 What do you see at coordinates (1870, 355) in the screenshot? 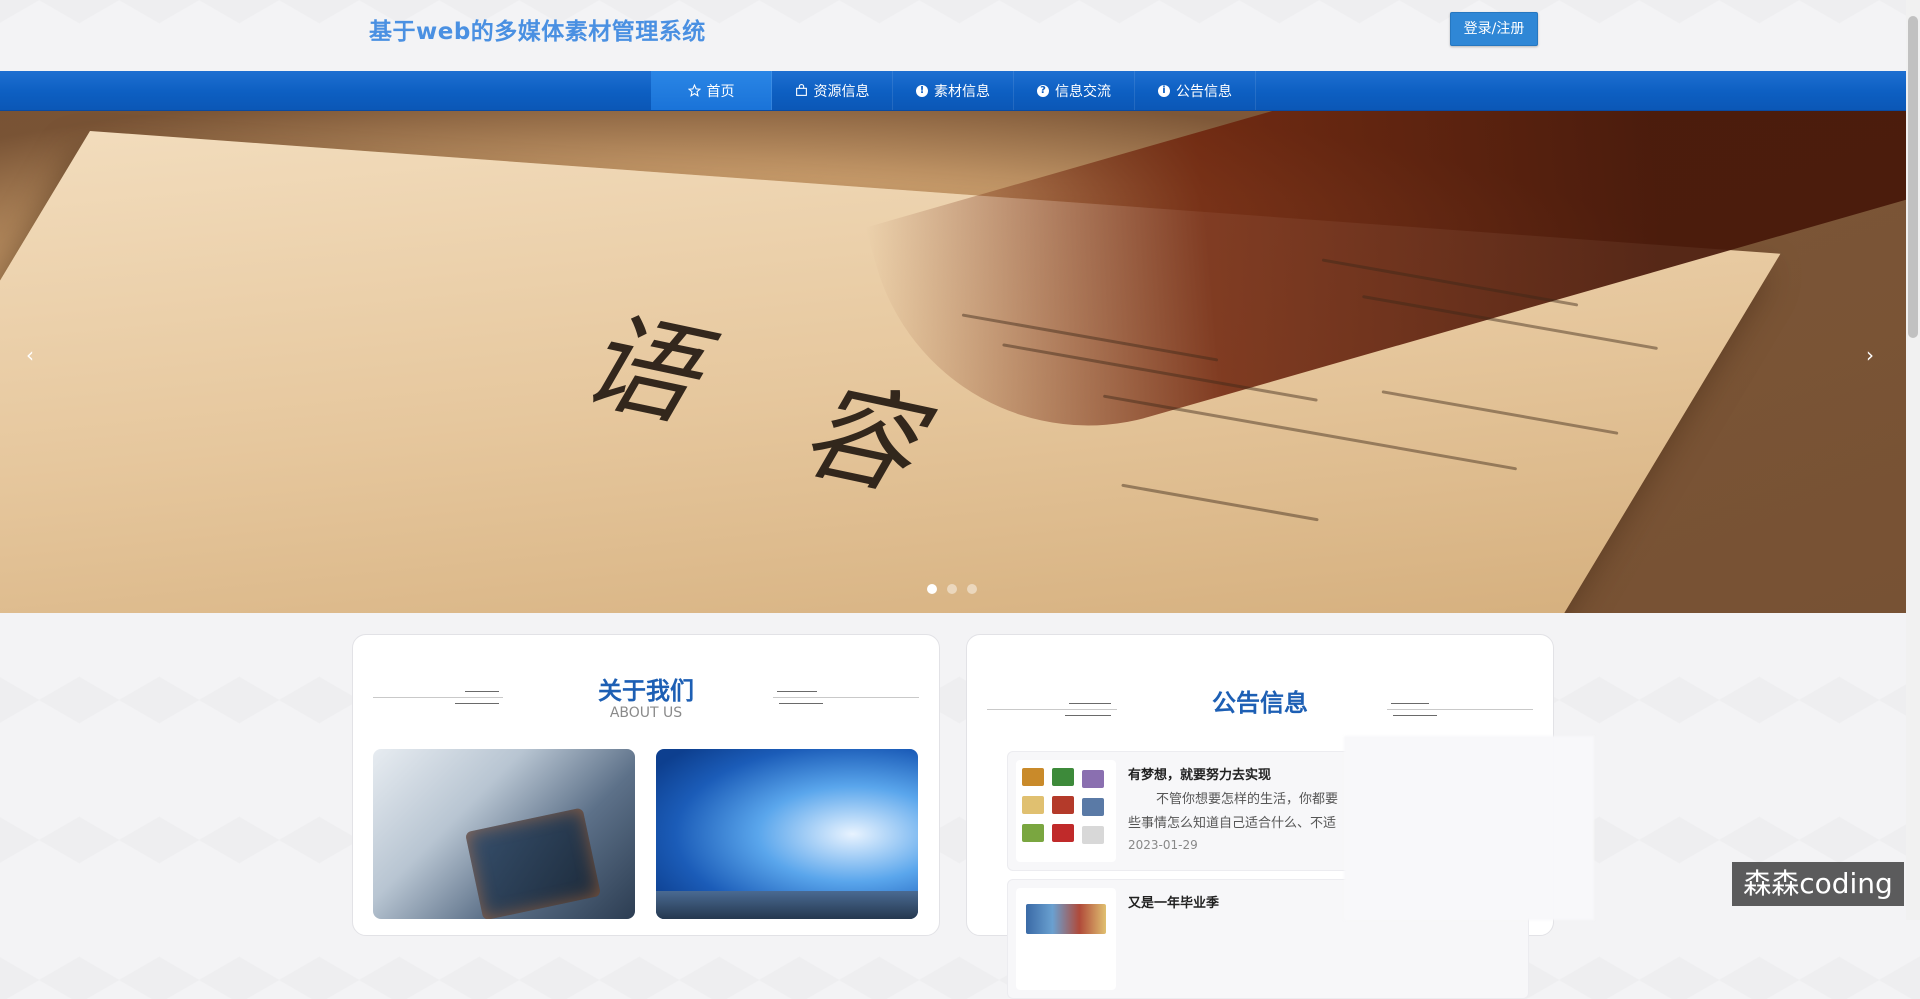
I see `carousel-next-arrow: ›` at bounding box center [1870, 355].